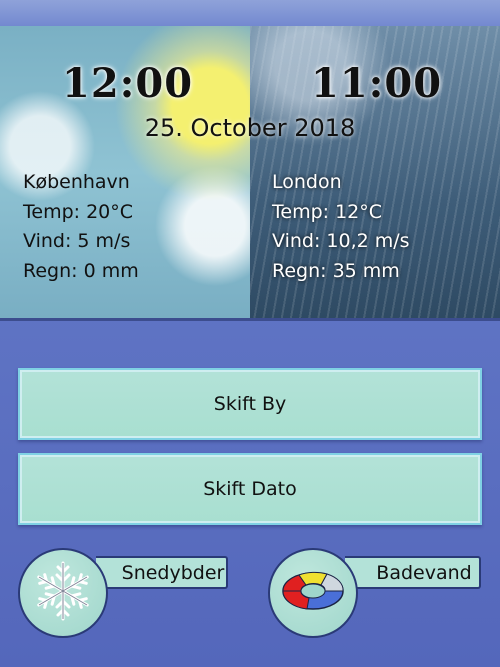 Image resolution: width=500 pixels, height=667 pixels. I want to click on bathing-water-button, so click(313, 593).